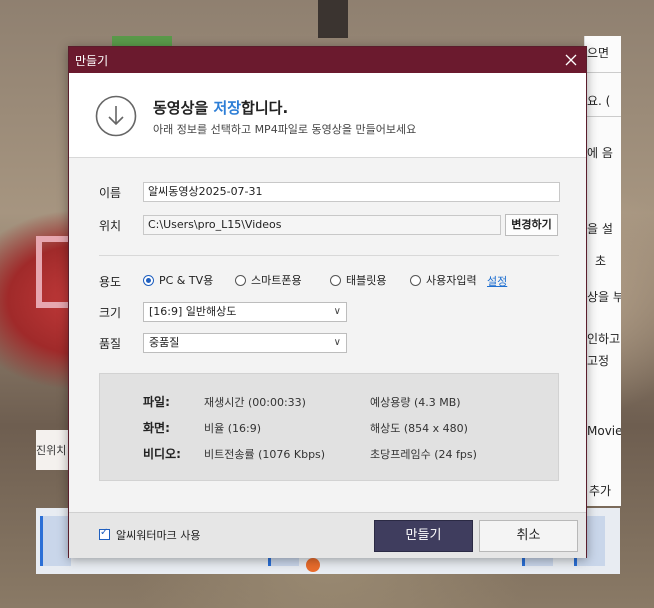 This screenshot has height=608, width=654. Describe the element at coordinates (602, 271) in the screenshot. I see `background-app-panel: 으면 요. ( 에 음 을 설 초 상을 부 인하고 고정 Movie 추가` at that location.